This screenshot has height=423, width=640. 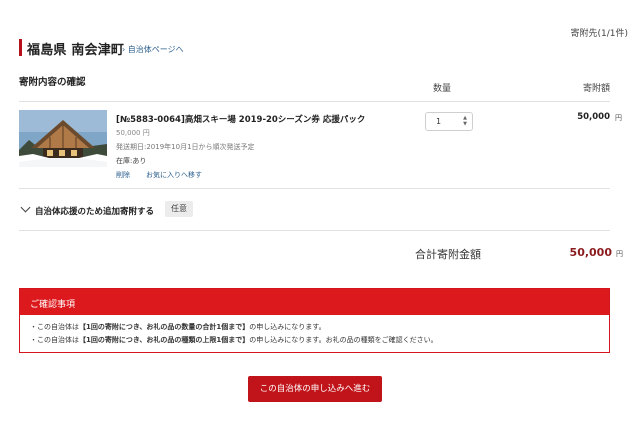 I want to click on municipality-accent-bar, so click(x=20, y=47).